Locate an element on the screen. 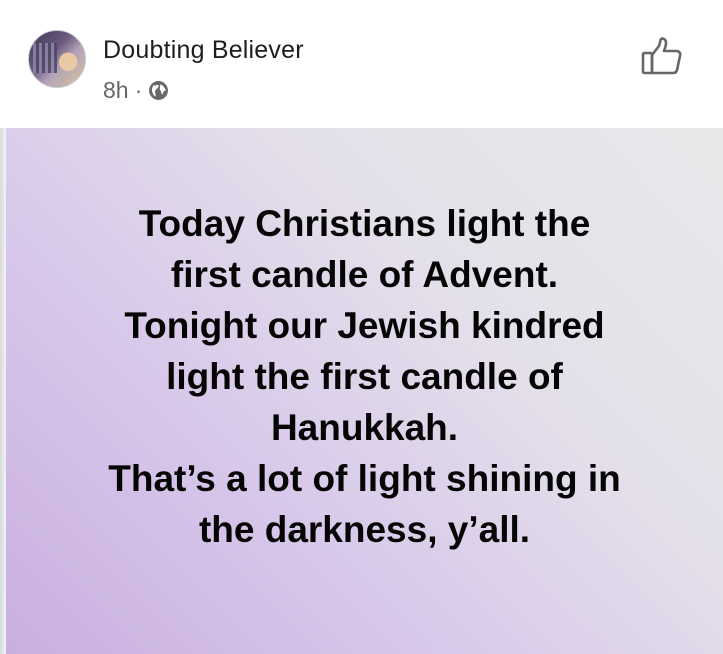 This screenshot has width=723, height=654. post-meta: 8h · is located at coordinates (136, 90).